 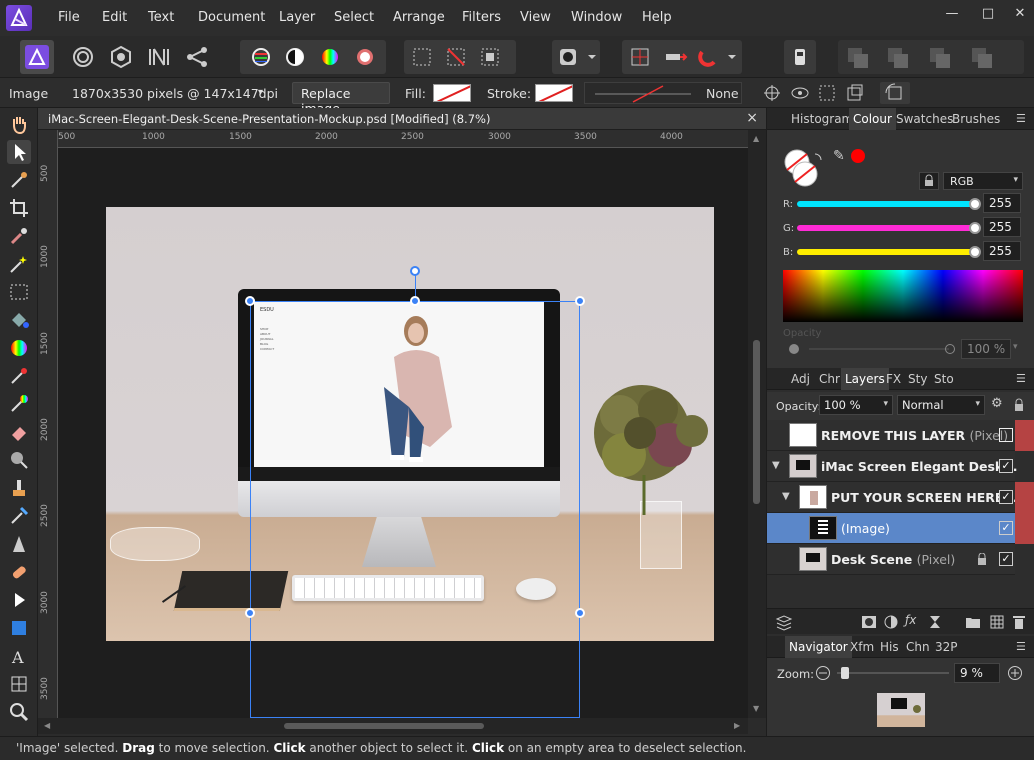 I want to click on photo-persona-icon, so click(x=37, y=57).